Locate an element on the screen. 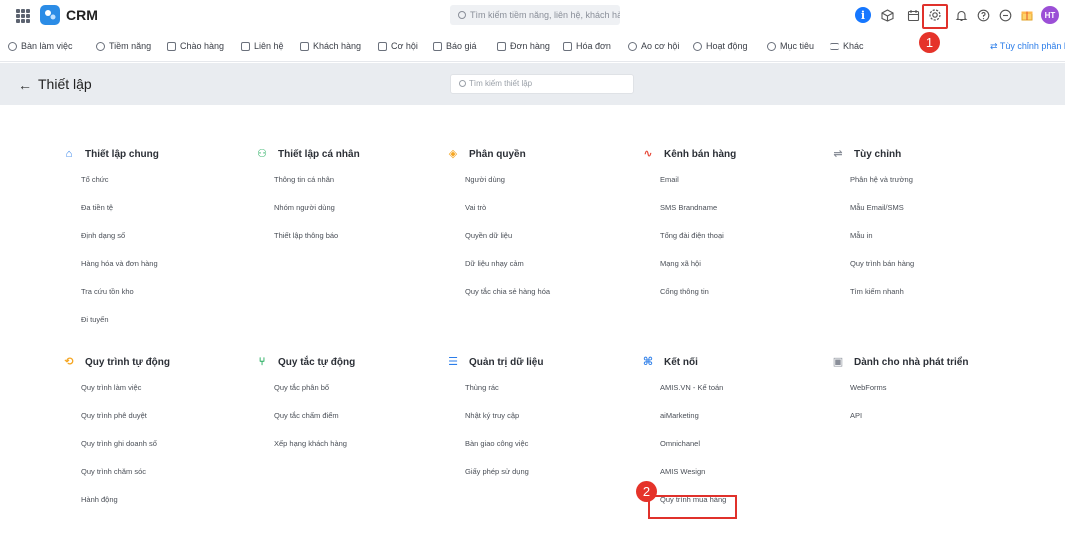 Image resolution: width=1065 pixels, height=539 pixels. nav-label: Khách hàng is located at coordinates (337, 46).